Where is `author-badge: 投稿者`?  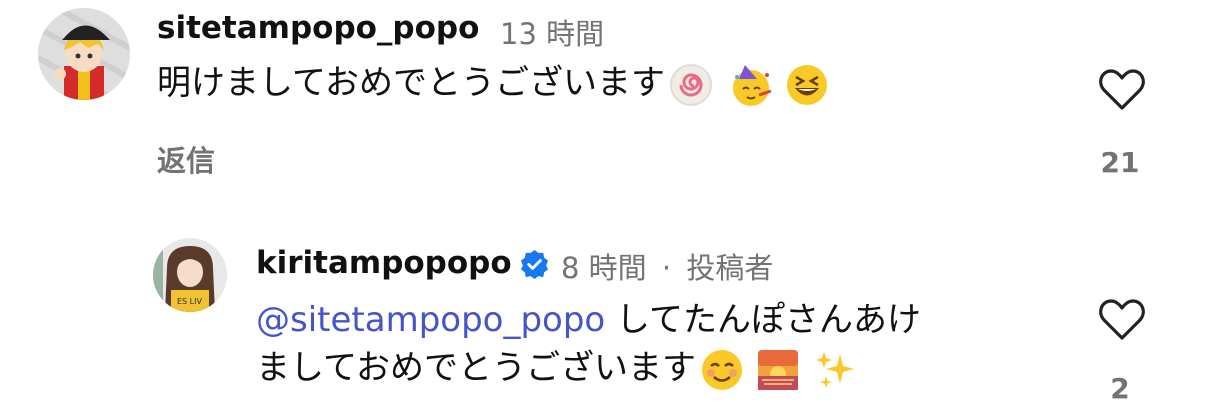
author-badge: 投稿者 is located at coordinates (730, 268).